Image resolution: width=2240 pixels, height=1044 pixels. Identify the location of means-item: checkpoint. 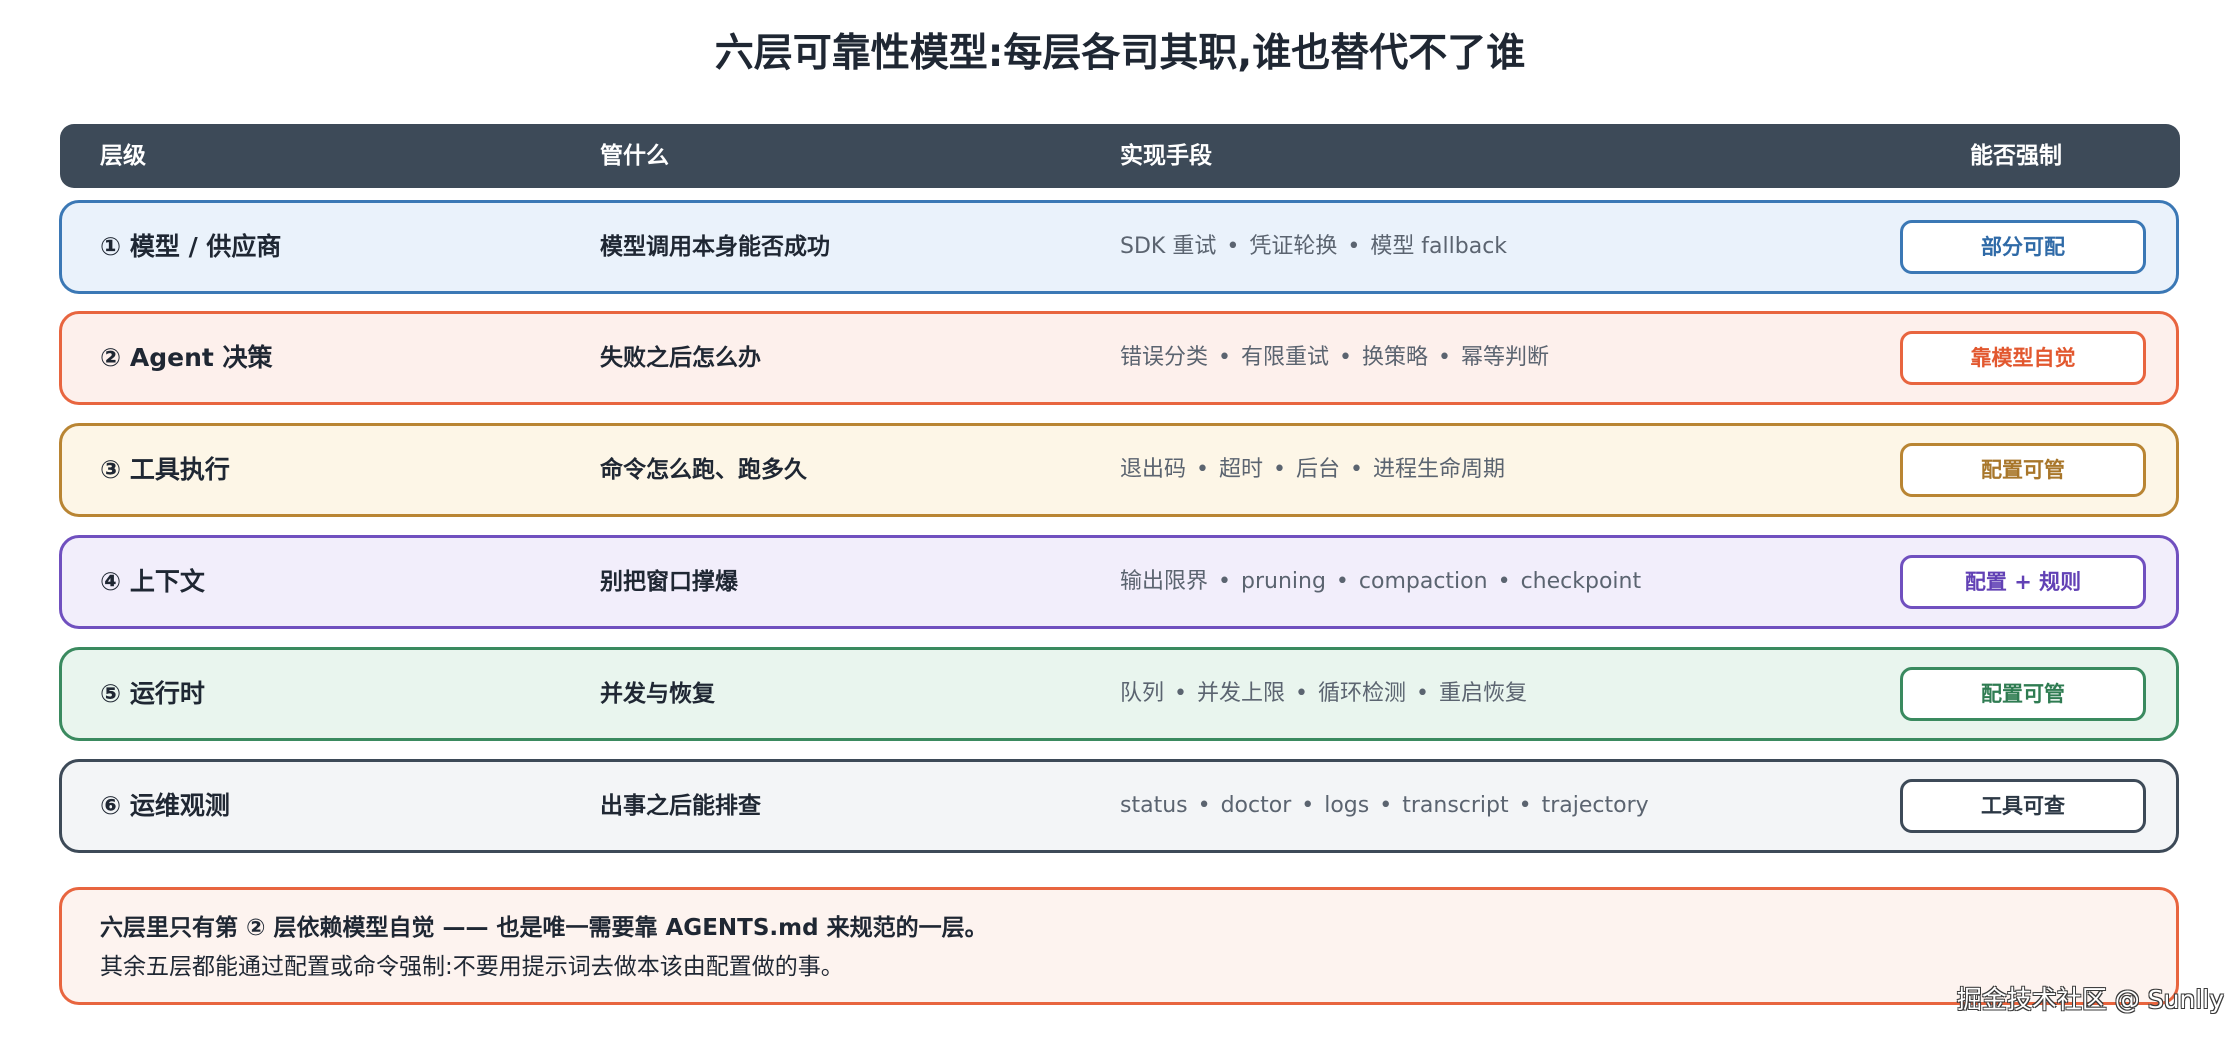
(1581, 581).